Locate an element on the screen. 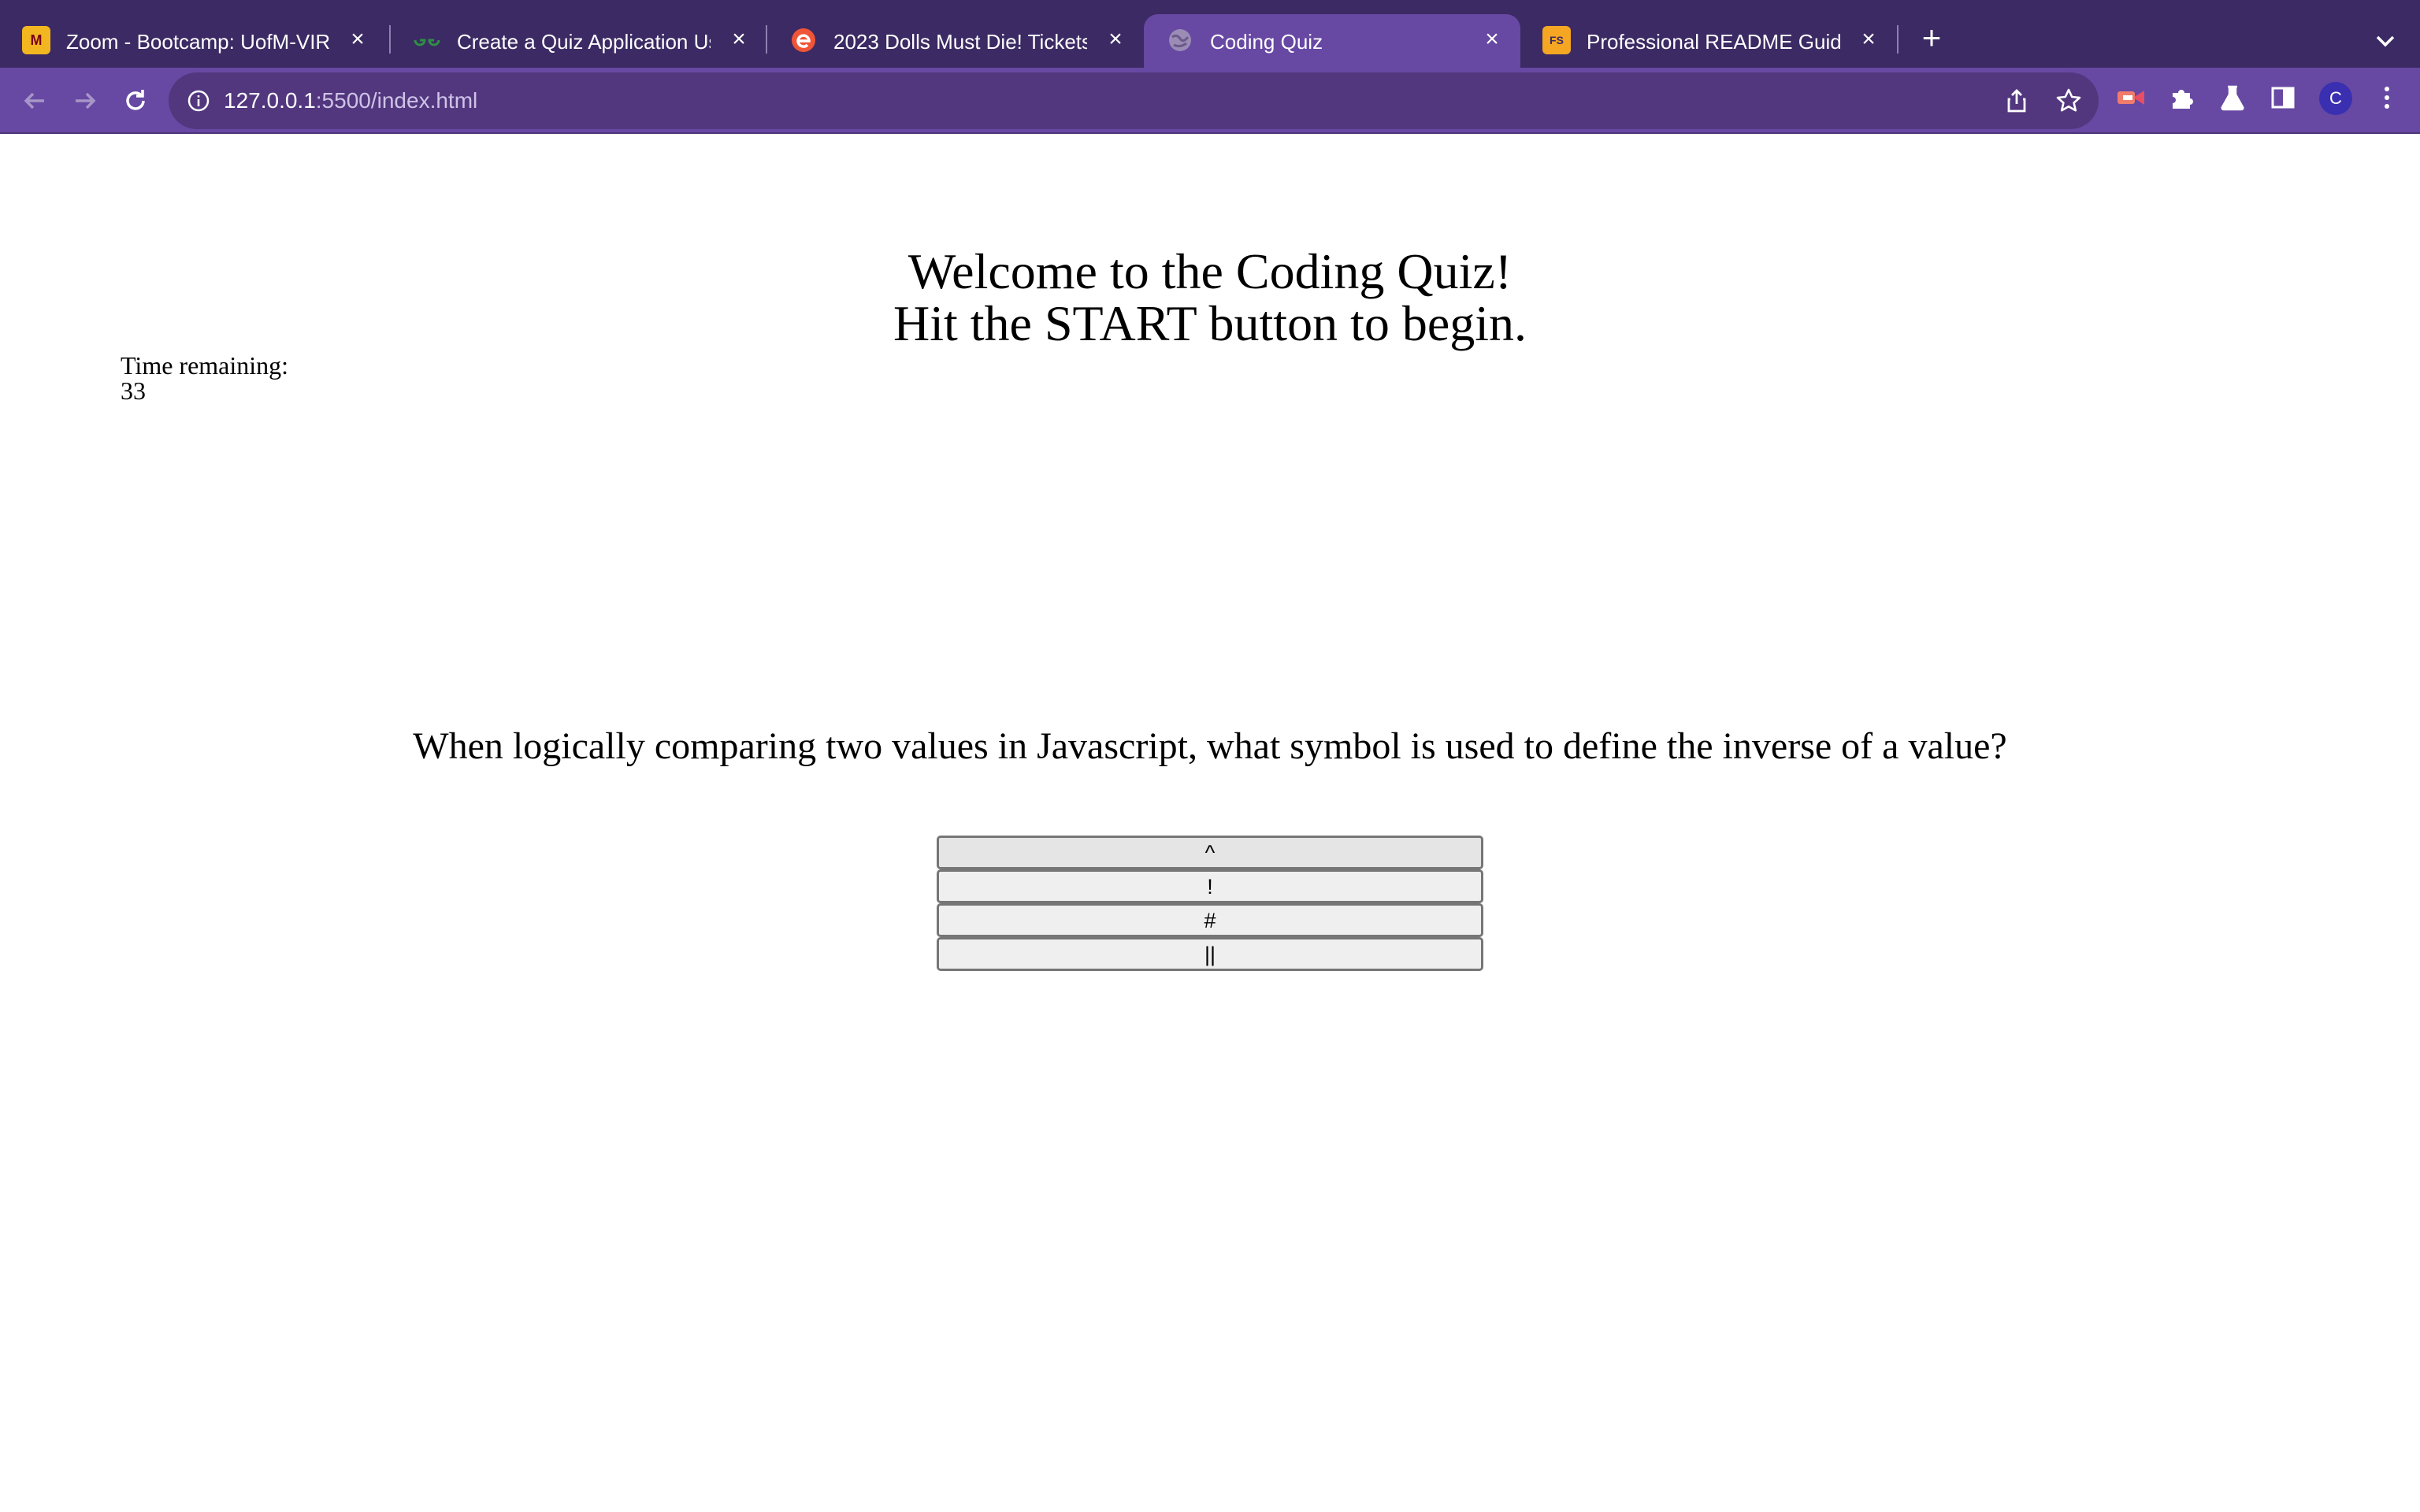 The height and width of the screenshot is (1512, 2420). url-text: 127.0.0.1:5500/index.html is located at coordinates (350, 100).